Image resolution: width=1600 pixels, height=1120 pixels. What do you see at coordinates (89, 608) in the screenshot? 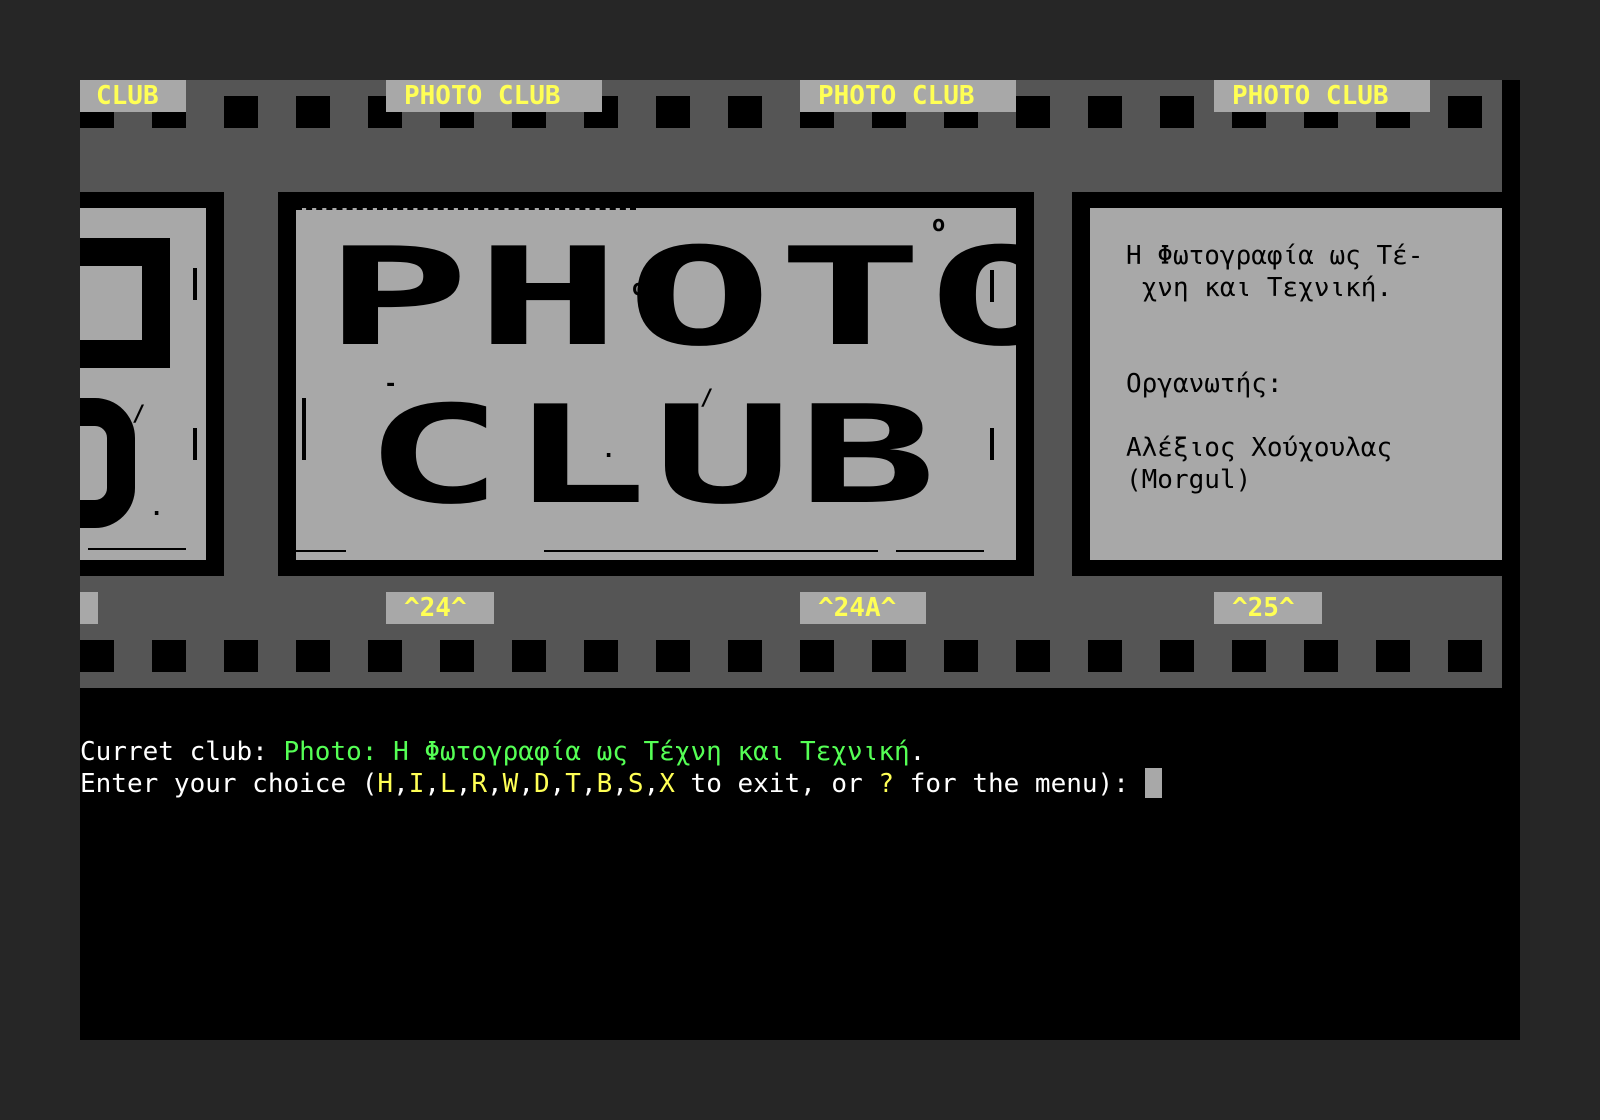
I see `frame-number-partial` at bounding box center [89, 608].